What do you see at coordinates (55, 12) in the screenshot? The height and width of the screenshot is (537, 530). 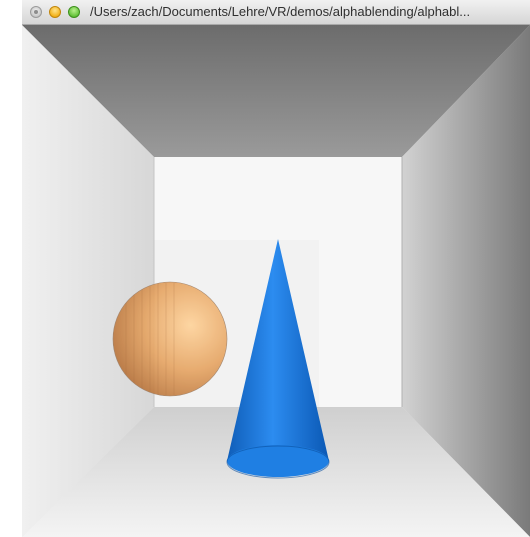 I see `minimize-button` at bounding box center [55, 12].